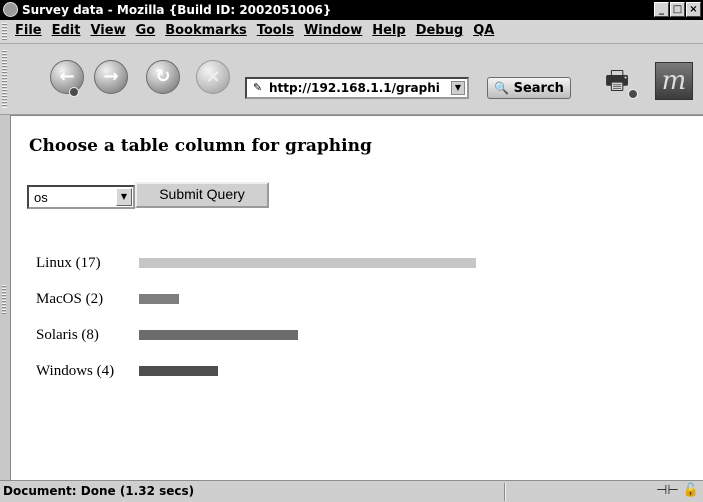 The height and width of the screenshot is (502, 703). What do you see at coordinates (66, 30) in the screenshot?
I see `menu-edit: Edit` at bounding box center [66, 30].